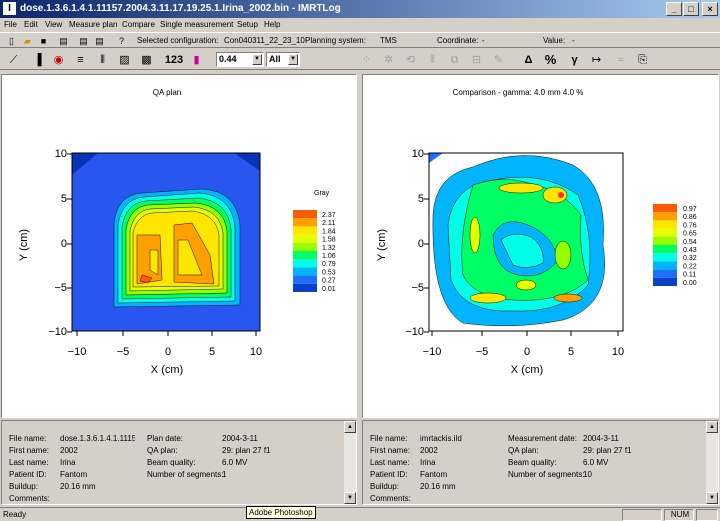 This screenshot has width=720, height=521. I want to click on print-setup-icon: ▤, so click(83, 41).